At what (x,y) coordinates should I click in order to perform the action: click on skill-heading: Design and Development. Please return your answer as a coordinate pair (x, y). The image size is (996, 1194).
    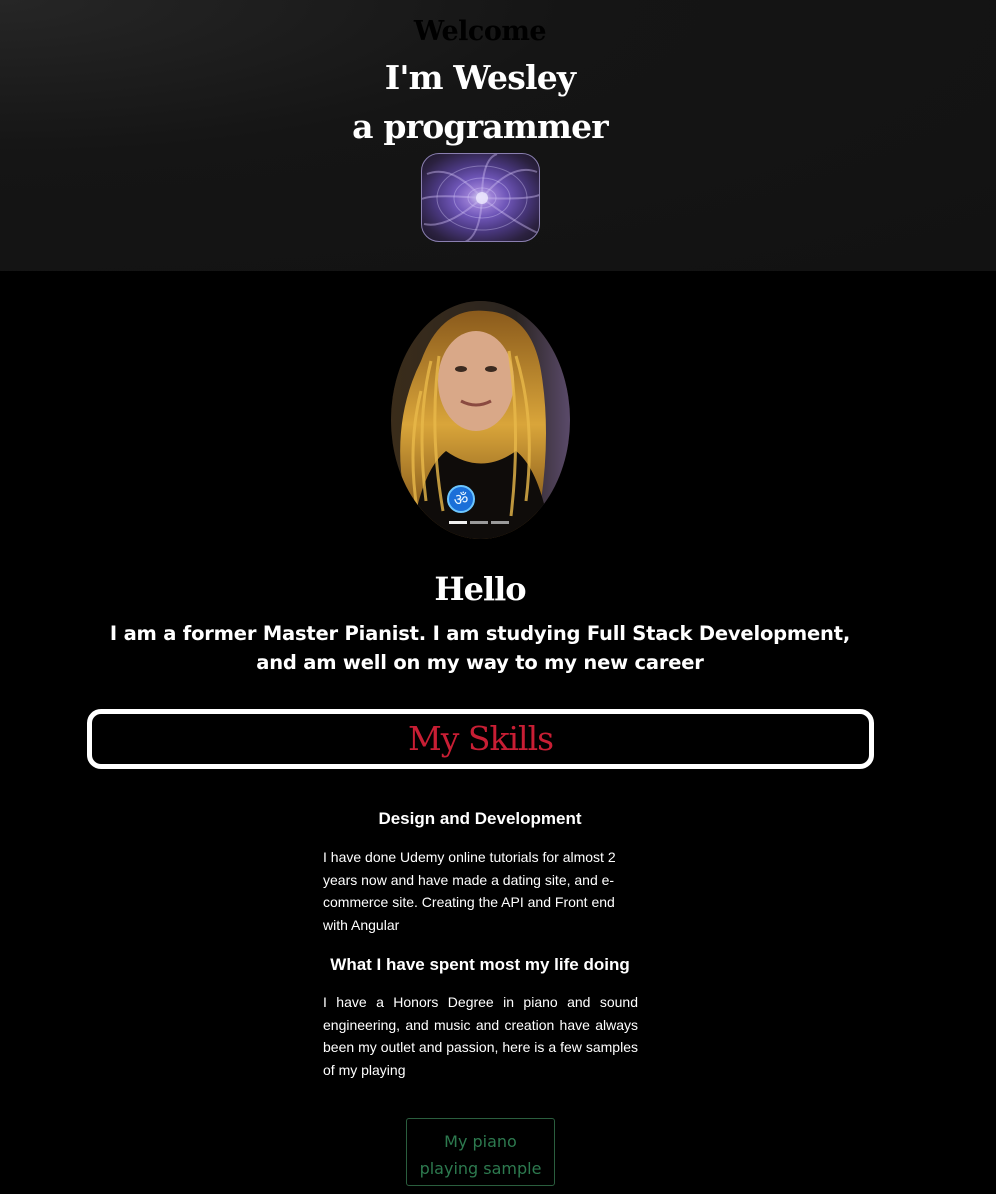
    Looking at the image, I should click on (480, 818).